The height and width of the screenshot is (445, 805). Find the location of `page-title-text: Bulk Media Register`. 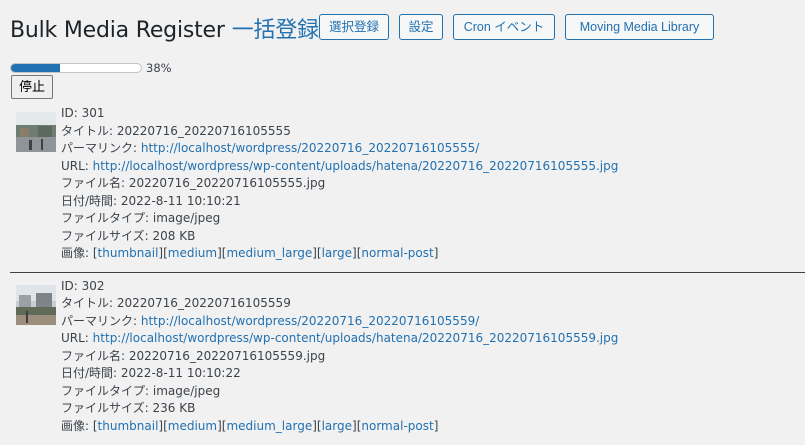

page-title-text: Bulk Media Register is located at coordinates (117, 30).